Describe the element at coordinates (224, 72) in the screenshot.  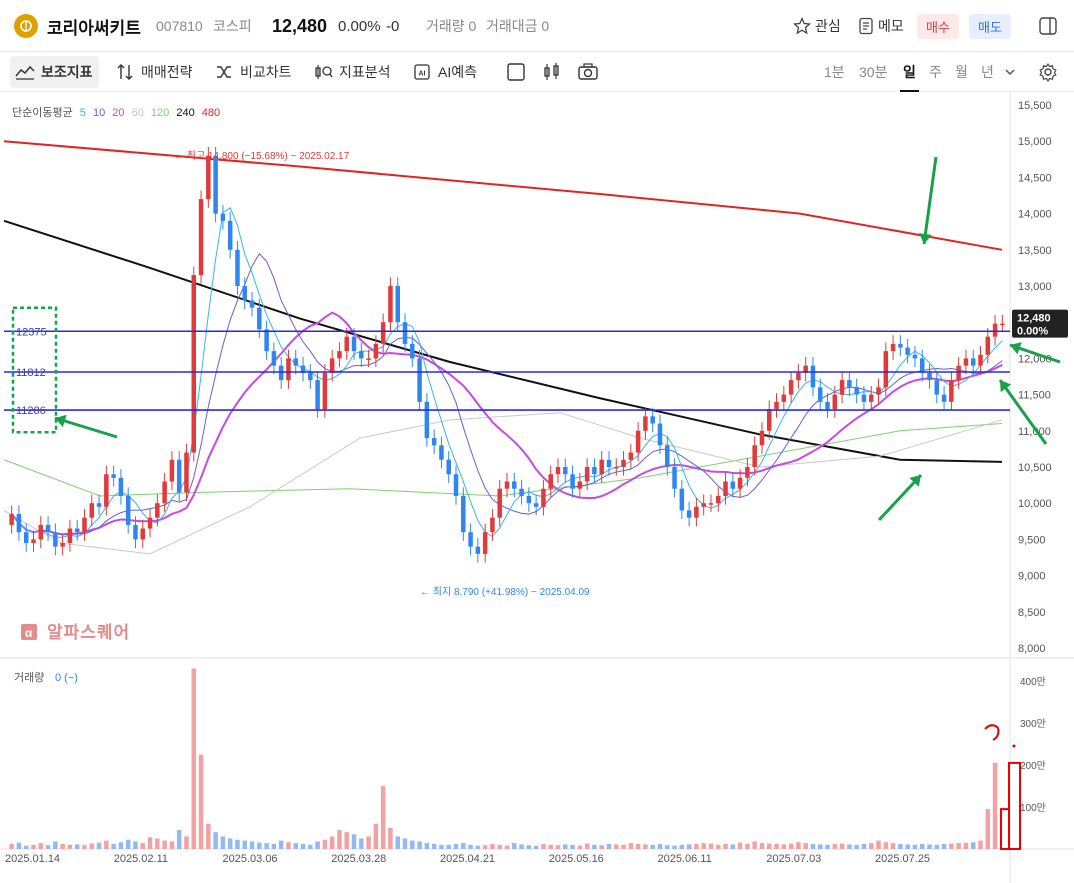
I see `compare-cross-icon` at that location.